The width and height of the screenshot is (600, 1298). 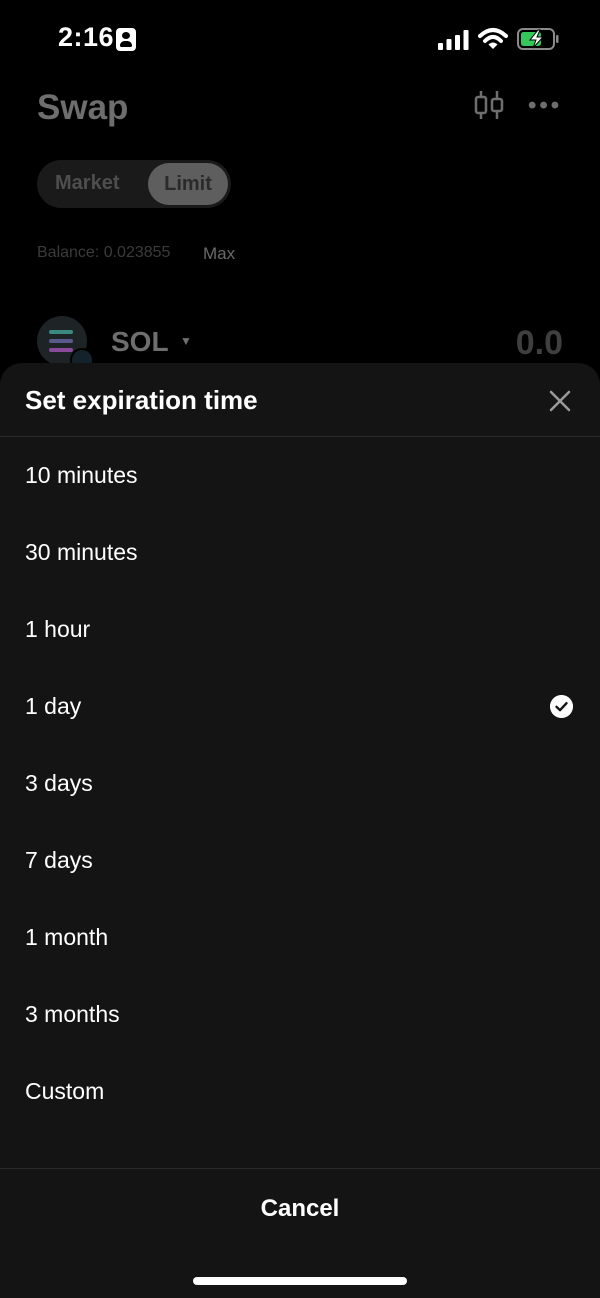 I want to click on close-button, so click(x=560, y=401).